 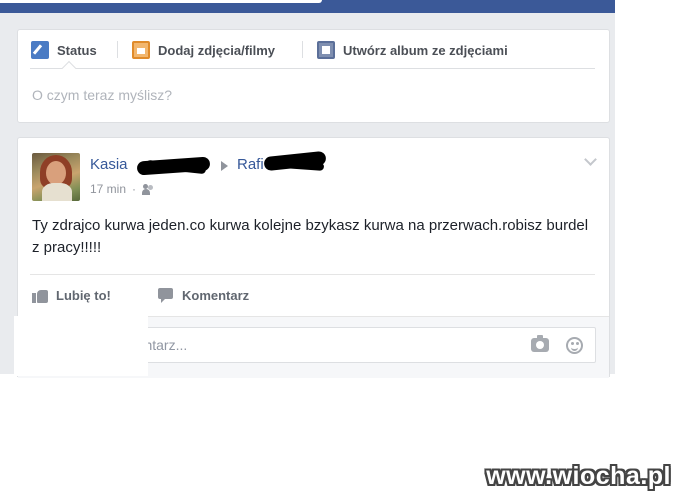 I want to click on like-button: Lubię to!, so click(x=71, y=295).